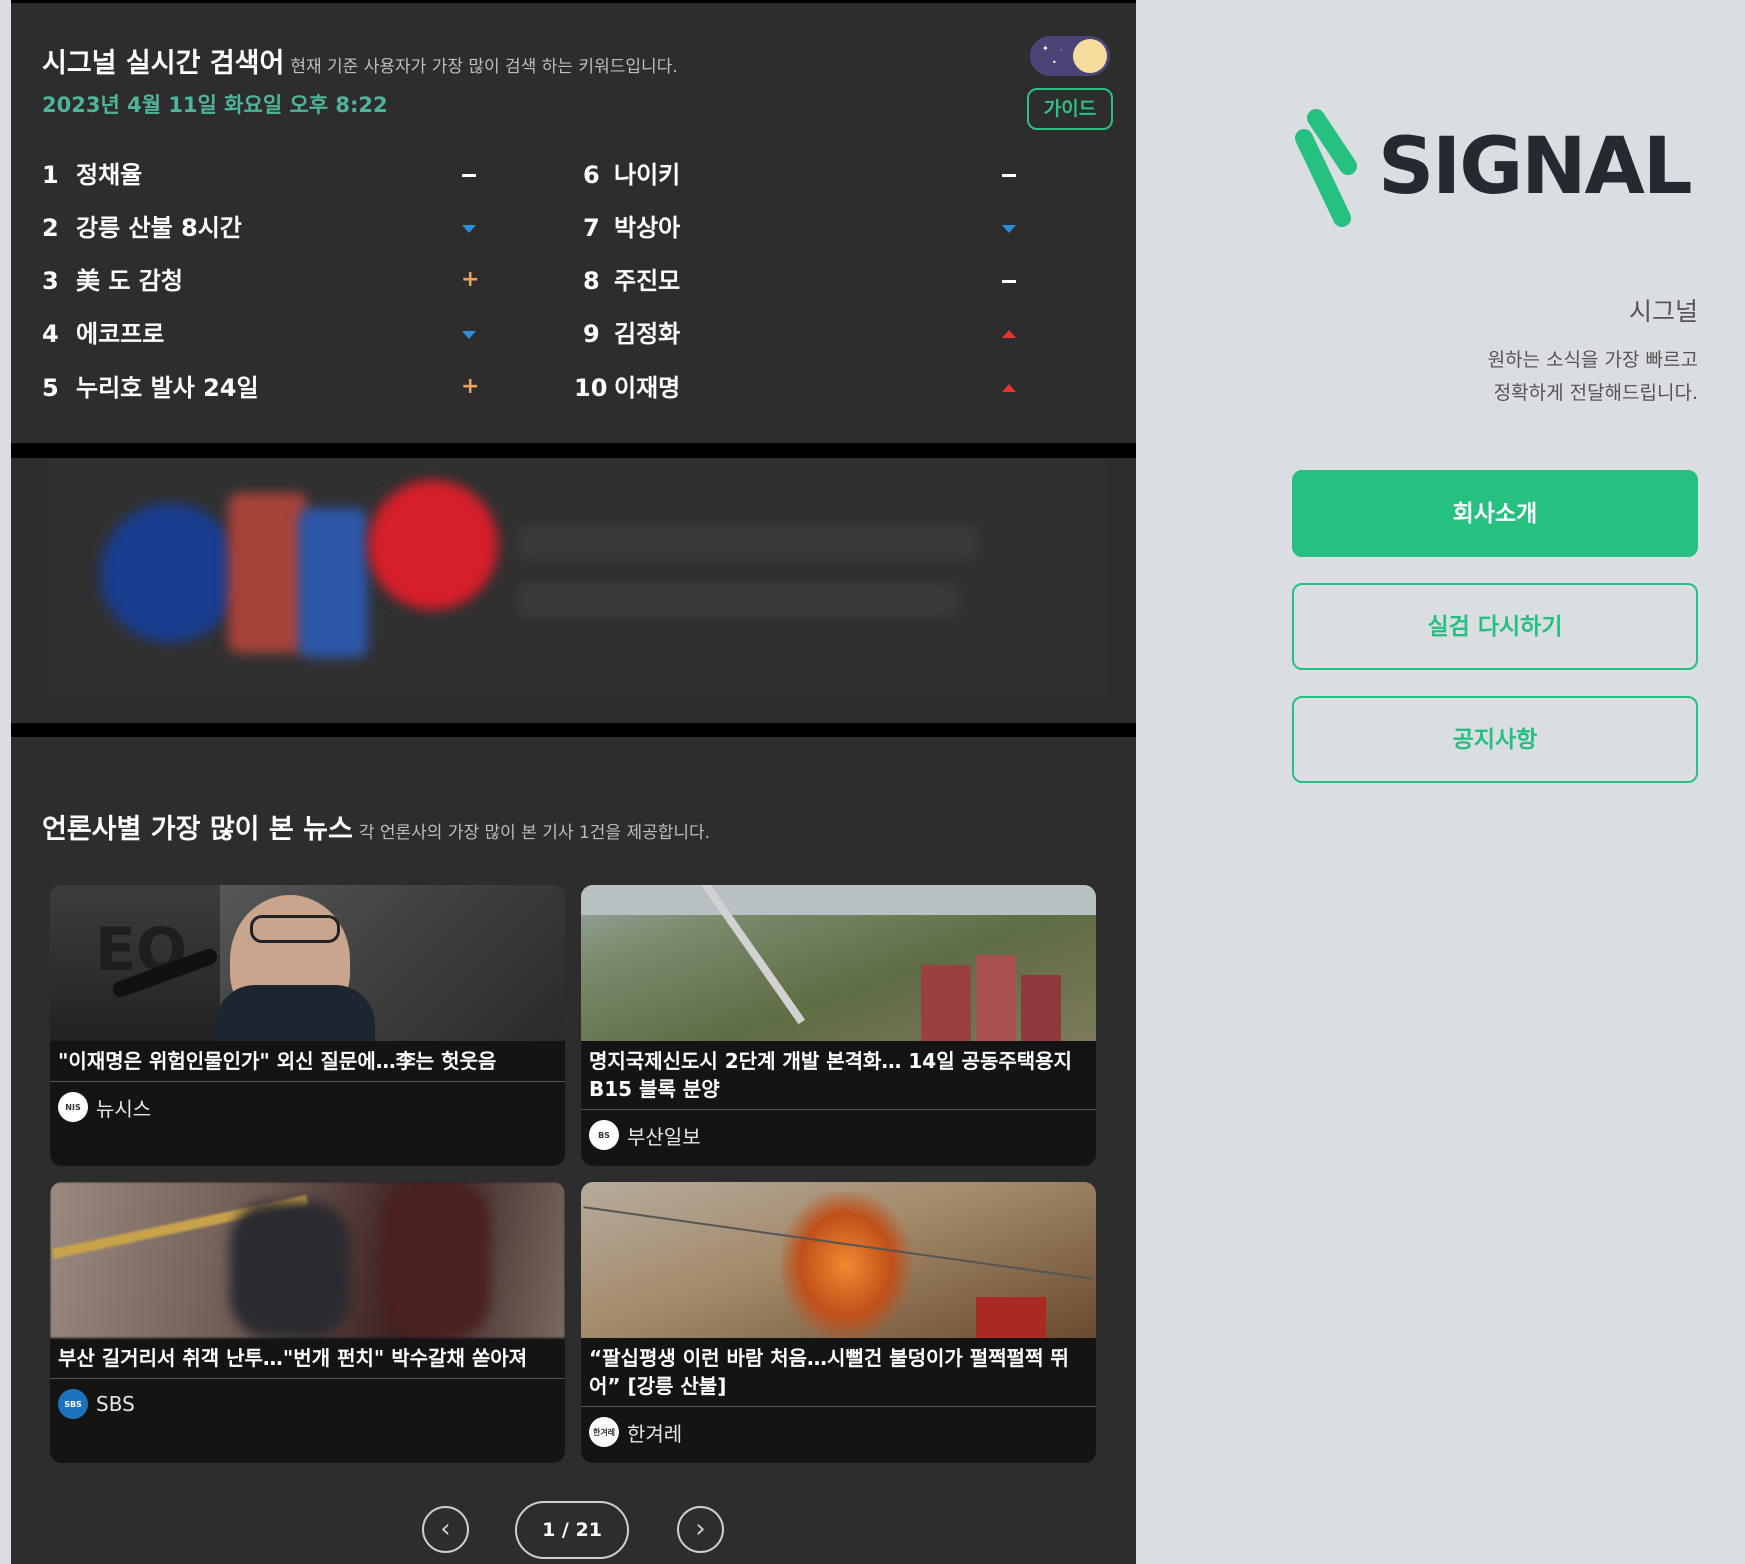 The image size is (1745, 1564). What do you see at coordinates (627, 334) in the screenshot?
I see `keyword-item: 9 김정화` at bounding box center [627, 334].